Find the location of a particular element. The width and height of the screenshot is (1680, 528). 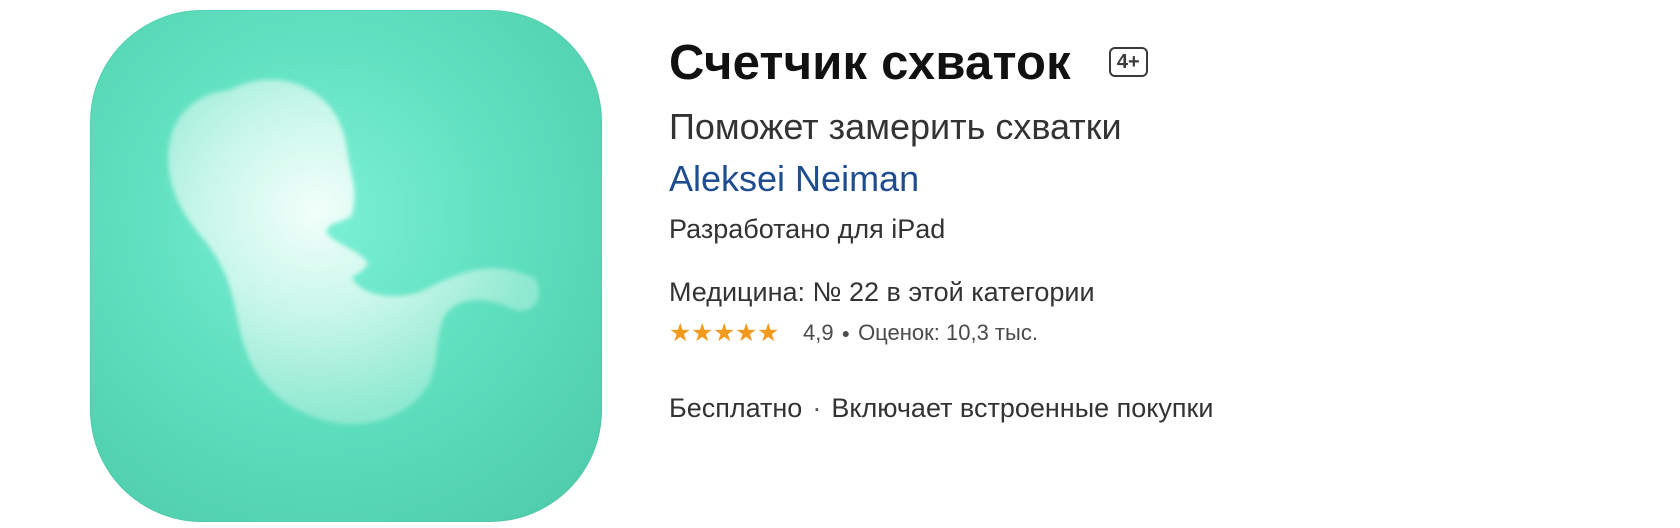

in-app-purchases-label: Включает встроенные покупки is located at coordinates (1022, 408).